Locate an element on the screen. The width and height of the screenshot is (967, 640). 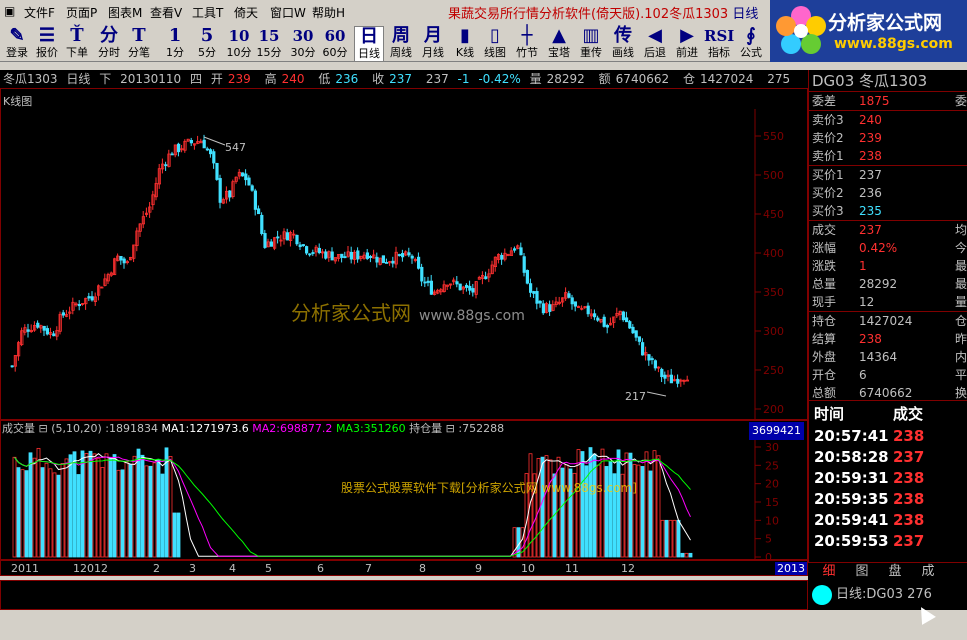
toolbar-button-21: ▶ 前进 is located at coordinates (687, 44).